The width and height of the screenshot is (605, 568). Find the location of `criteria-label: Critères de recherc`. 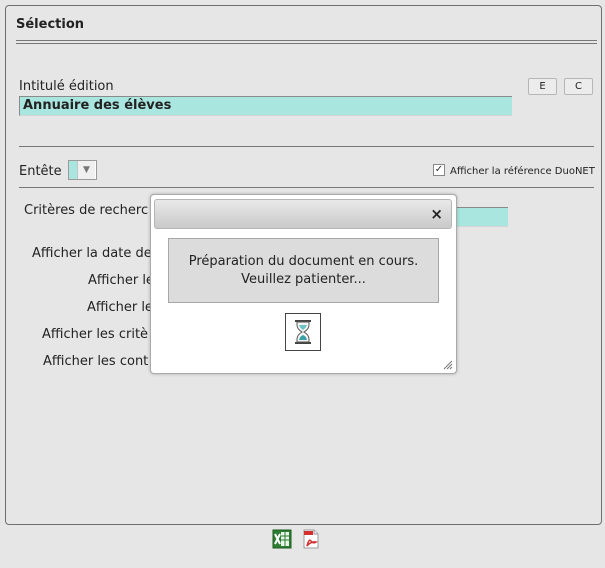

criteria-label: Critères de recherc is located at coordinates (86, 210).